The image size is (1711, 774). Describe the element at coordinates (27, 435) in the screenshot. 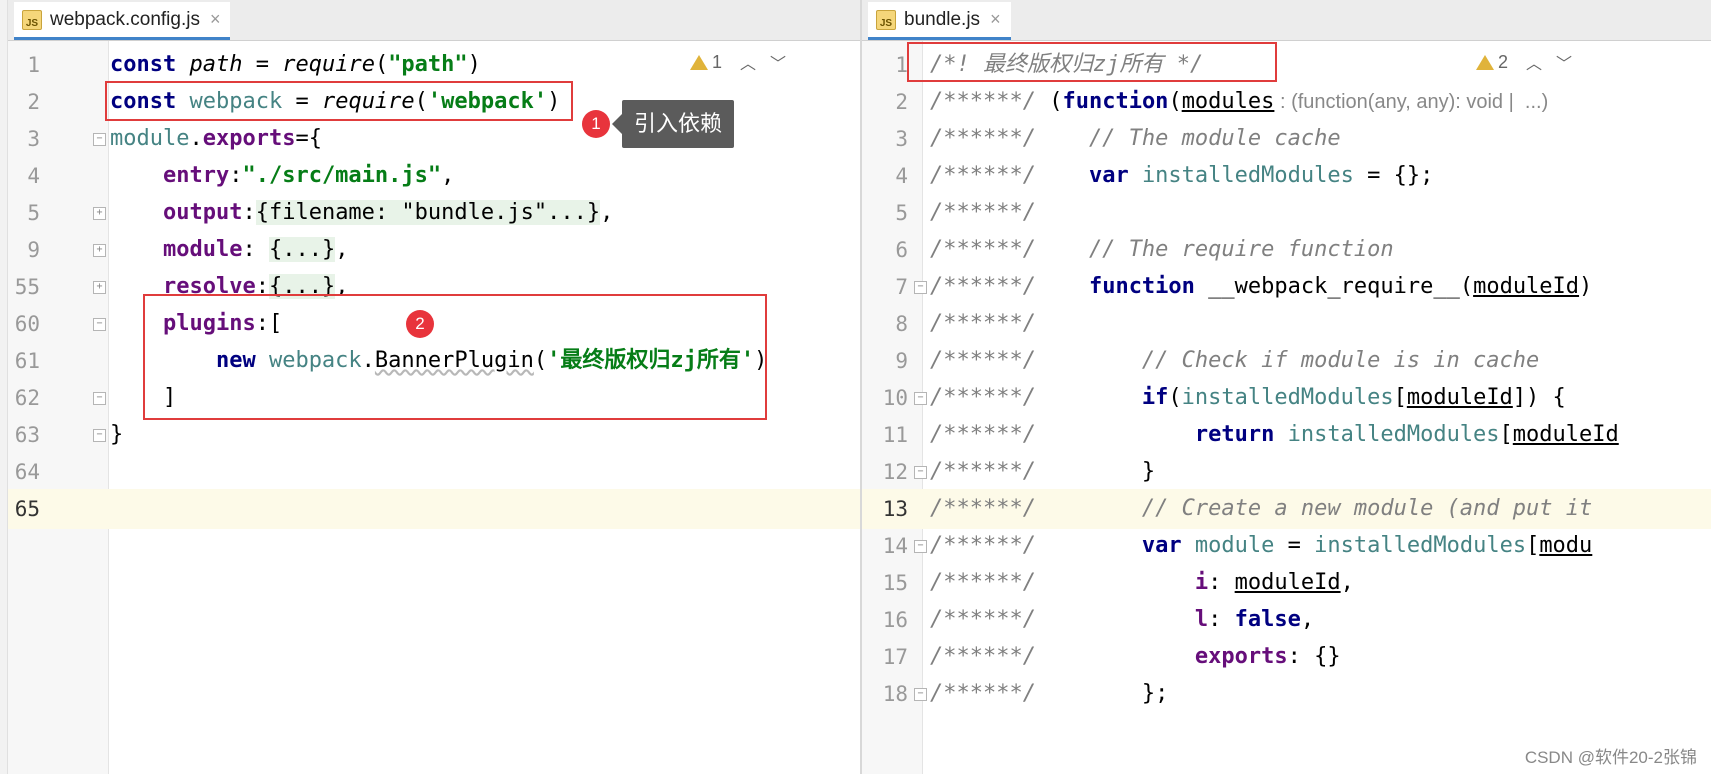

I see `line-number: 63` at that location.